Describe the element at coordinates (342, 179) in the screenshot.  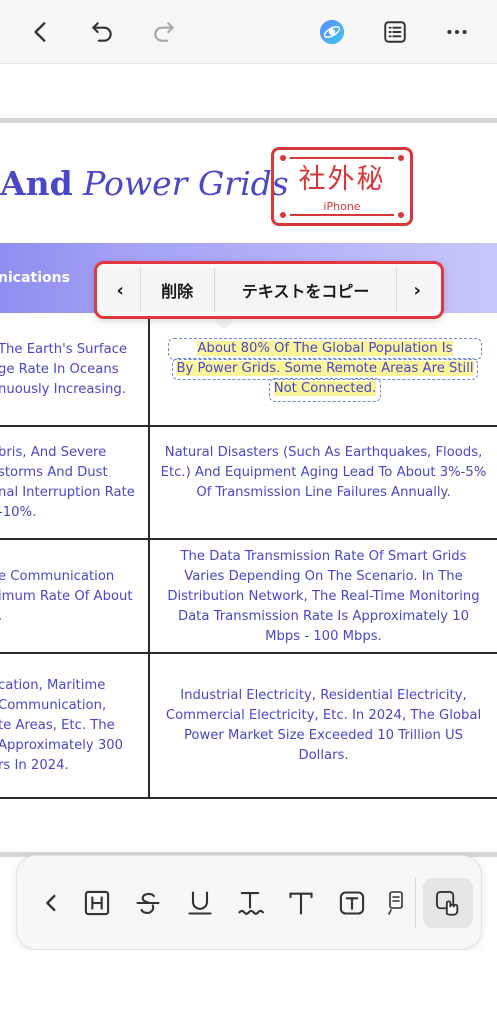
I see `stamp-main-text: 社外秘` at that location.